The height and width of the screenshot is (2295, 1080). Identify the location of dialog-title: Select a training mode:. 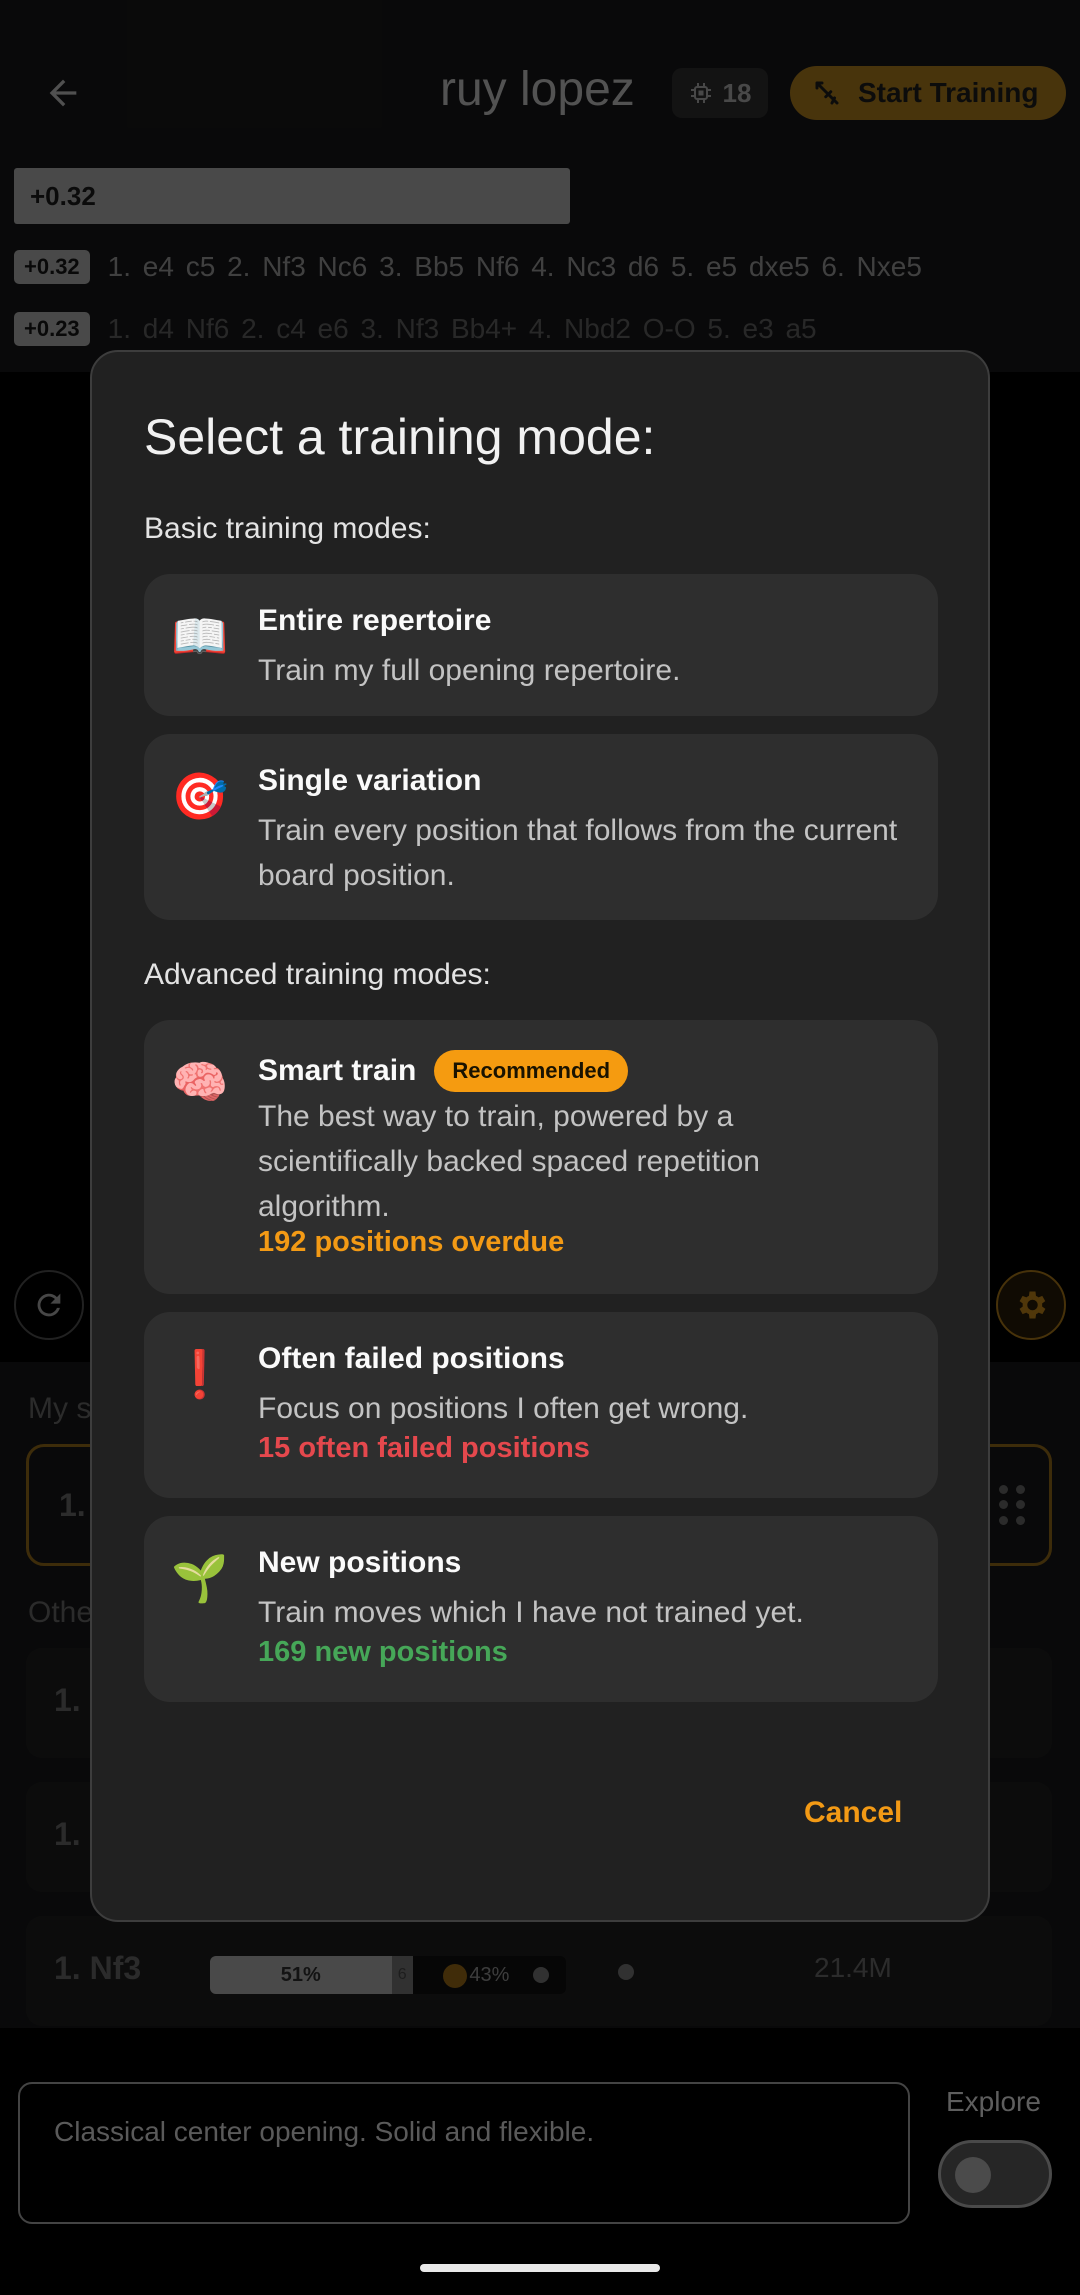
(400, 437).